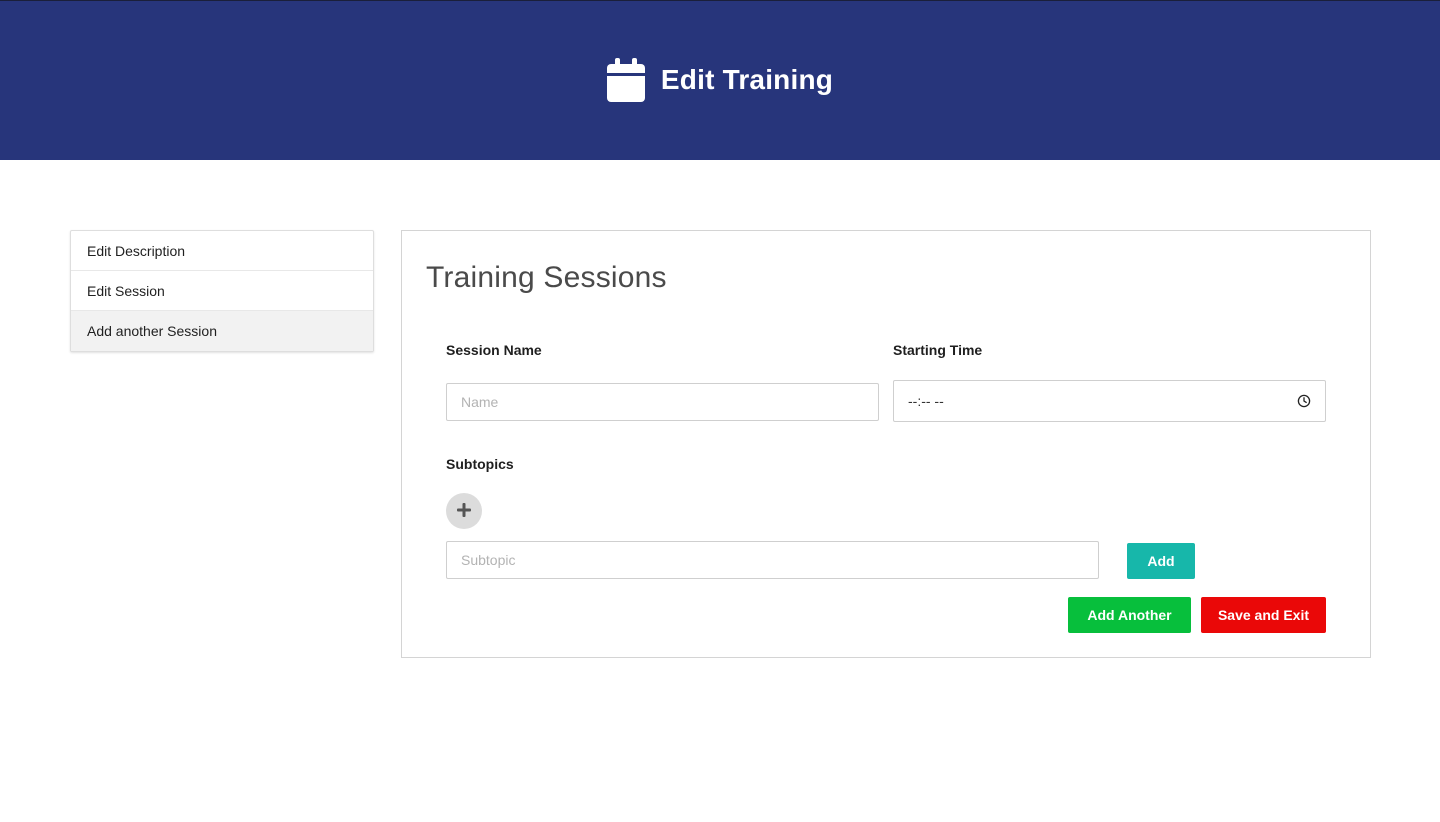 This screenshot has width=1440, height=822. I want to click on sidebar-item-add-another-session: Add another Session, so click(222, 331).